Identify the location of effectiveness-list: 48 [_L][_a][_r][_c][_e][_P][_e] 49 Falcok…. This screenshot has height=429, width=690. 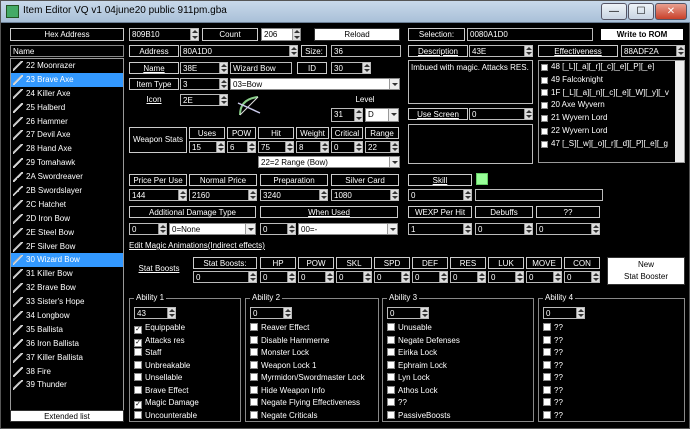
(611, 111).